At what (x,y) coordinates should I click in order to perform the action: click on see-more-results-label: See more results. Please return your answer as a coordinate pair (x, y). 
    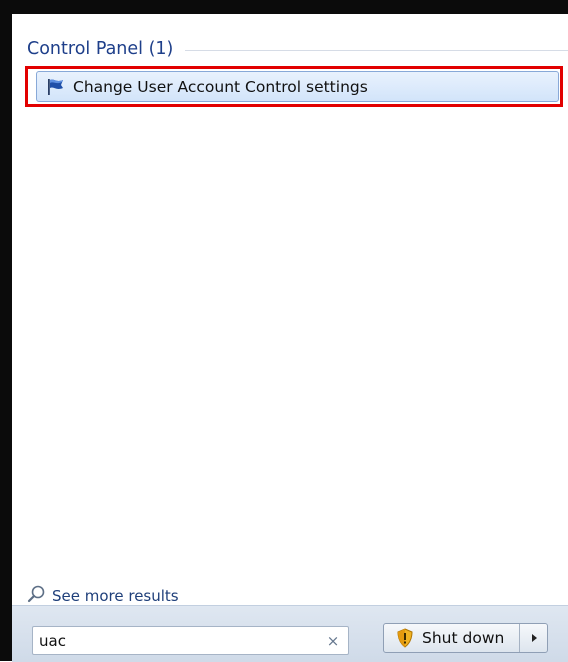
    Looking at the image, I should click on (115, 596).